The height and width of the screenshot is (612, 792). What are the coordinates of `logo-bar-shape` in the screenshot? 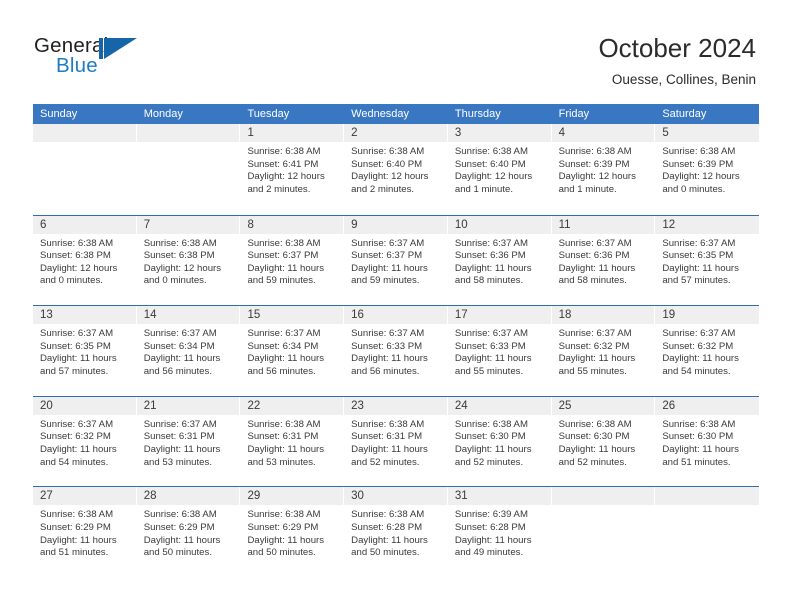 It's located at (101, 48).